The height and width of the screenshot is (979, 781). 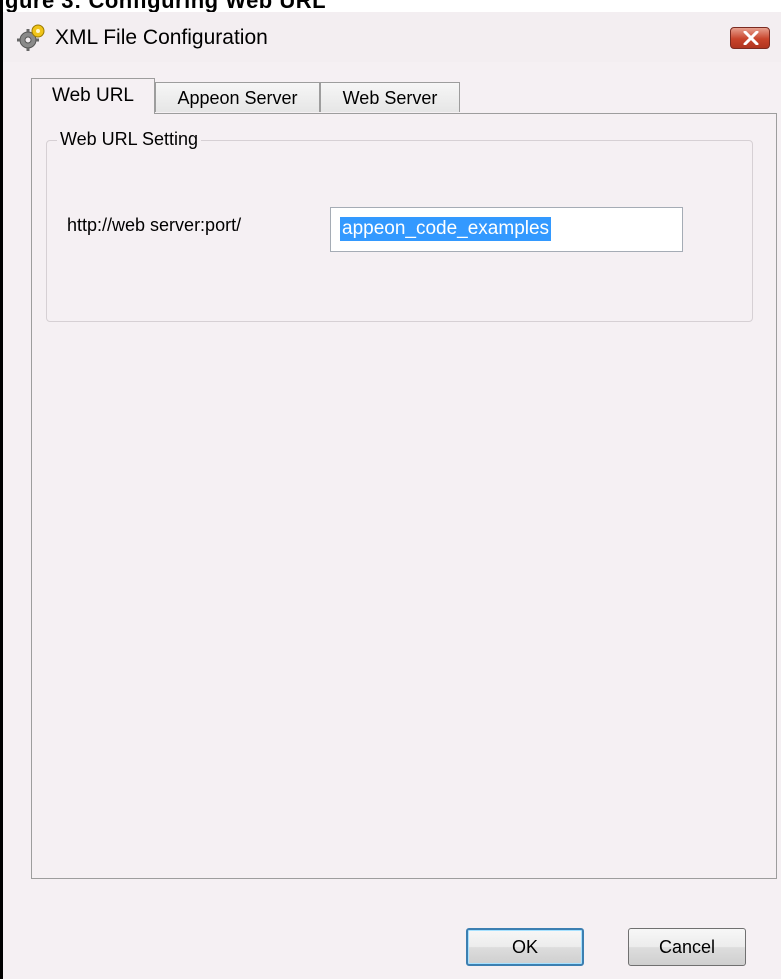 I want to click on cancel-label: Cancel, so click(x=687, y=947).